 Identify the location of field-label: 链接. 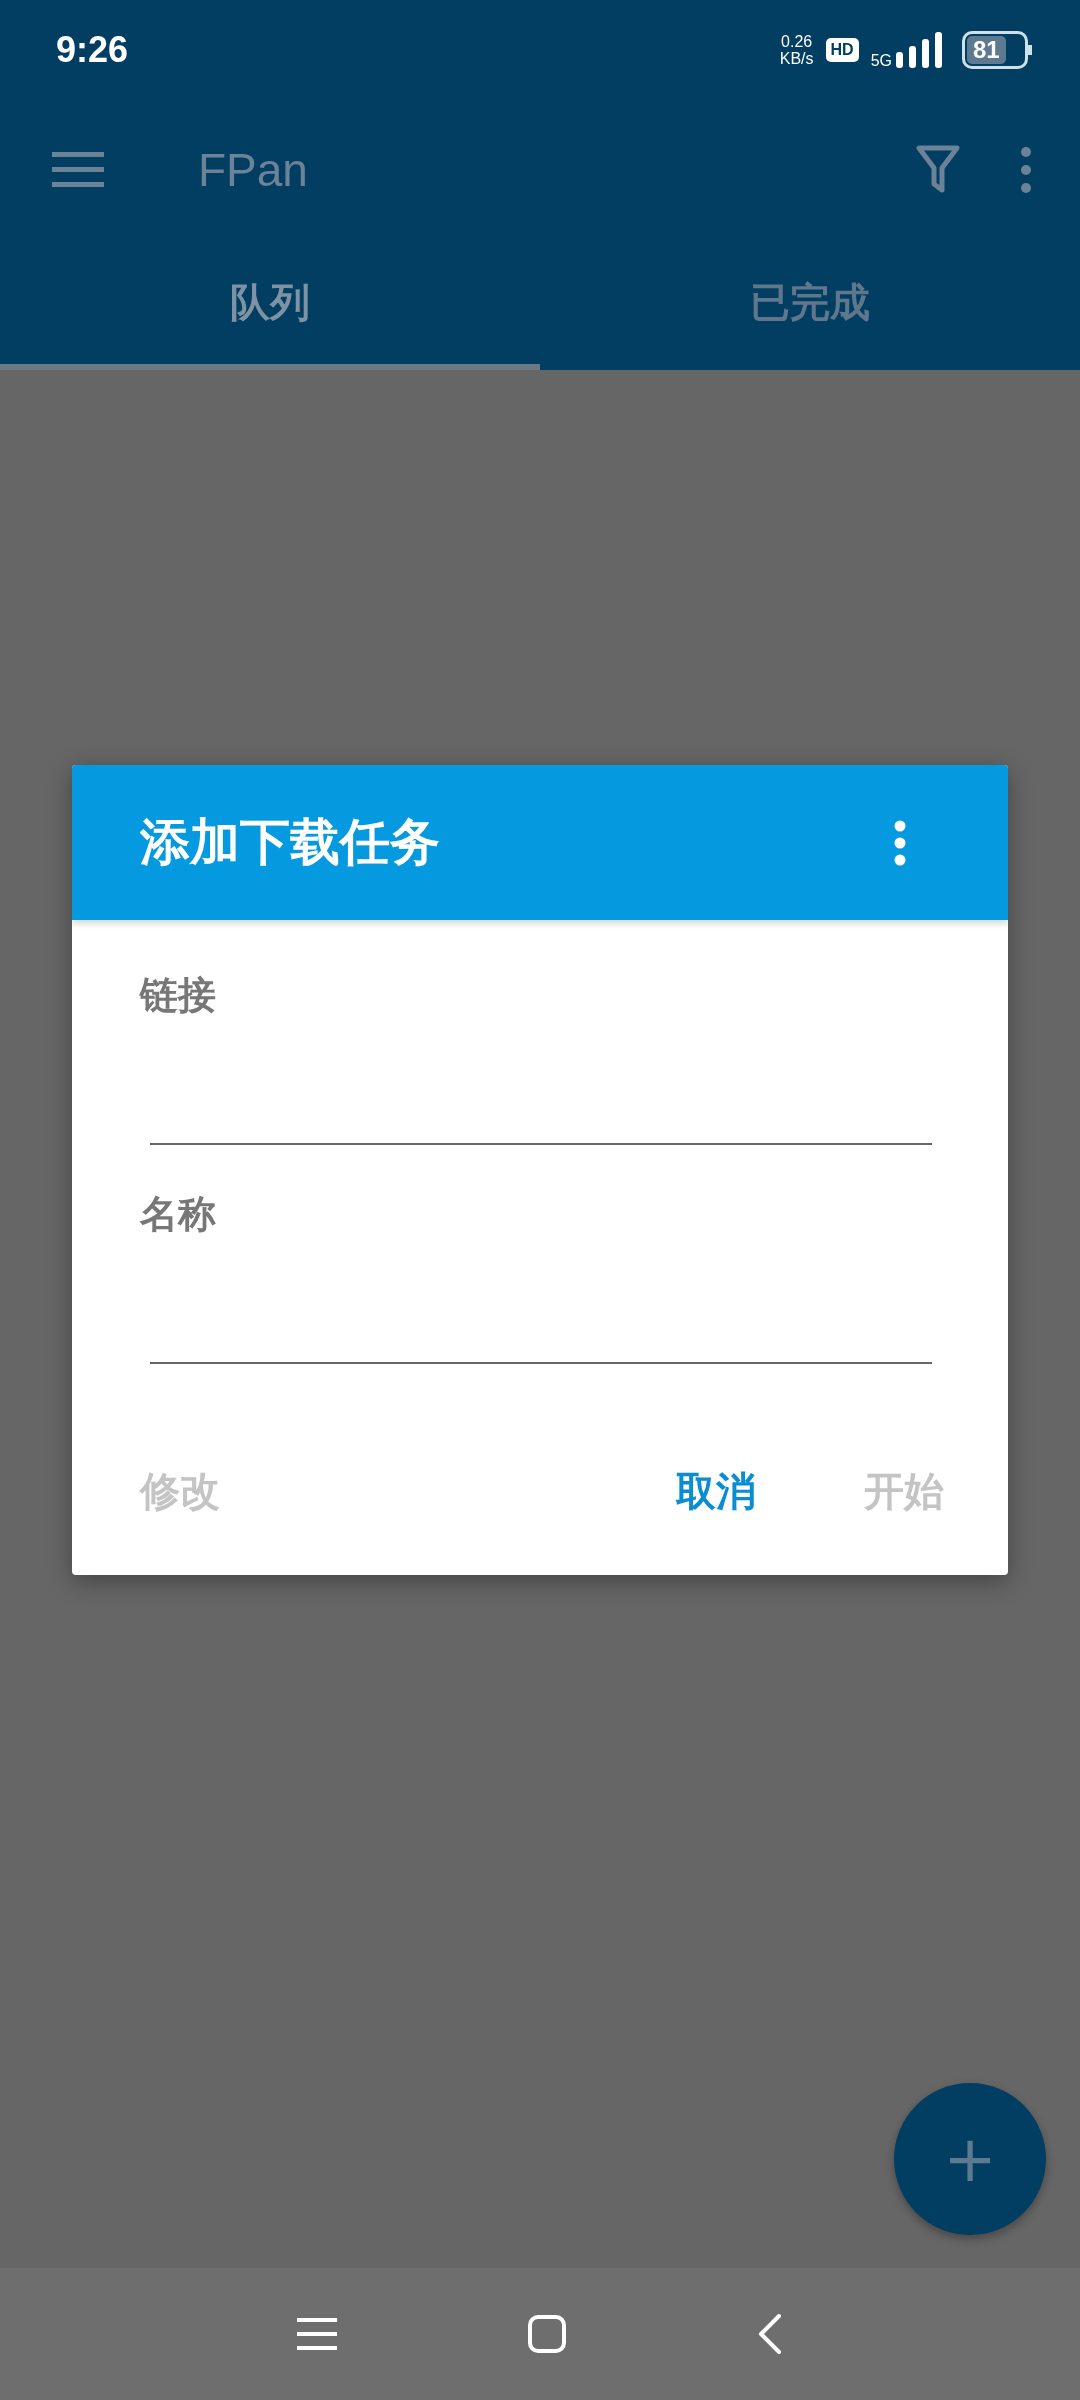
(178, 995).